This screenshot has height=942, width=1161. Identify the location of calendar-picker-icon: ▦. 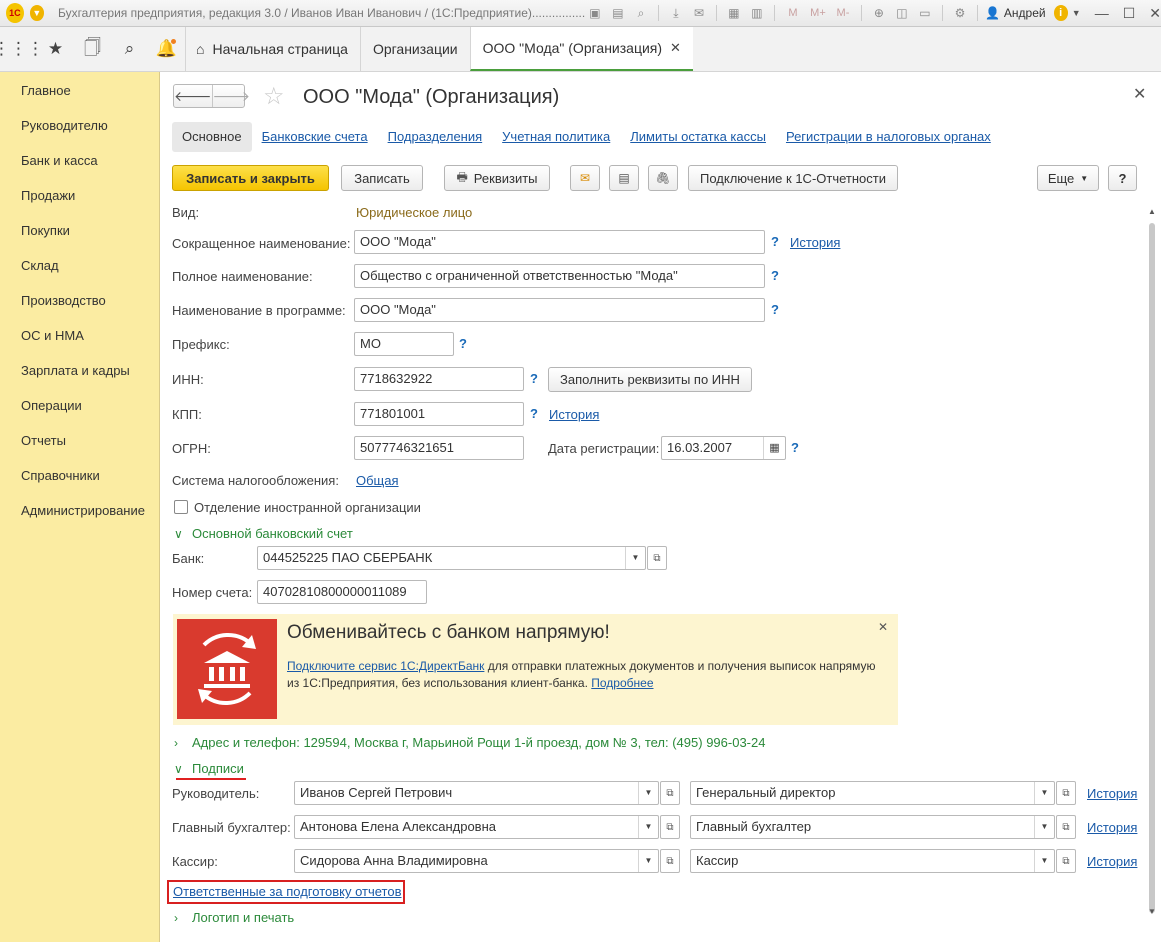
(774, 448).